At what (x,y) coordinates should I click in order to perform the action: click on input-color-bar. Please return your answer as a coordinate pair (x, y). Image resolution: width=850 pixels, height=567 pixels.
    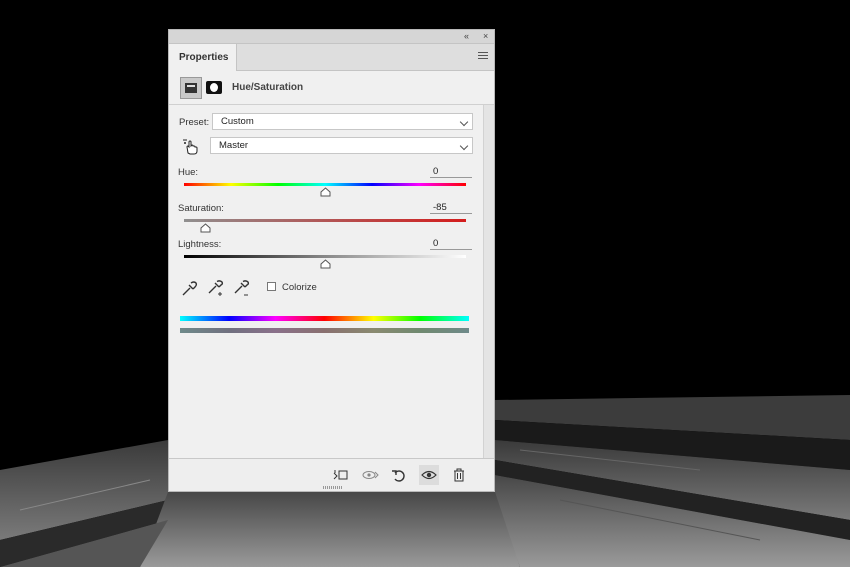
    Looking at the image, I should click on (324, 318).